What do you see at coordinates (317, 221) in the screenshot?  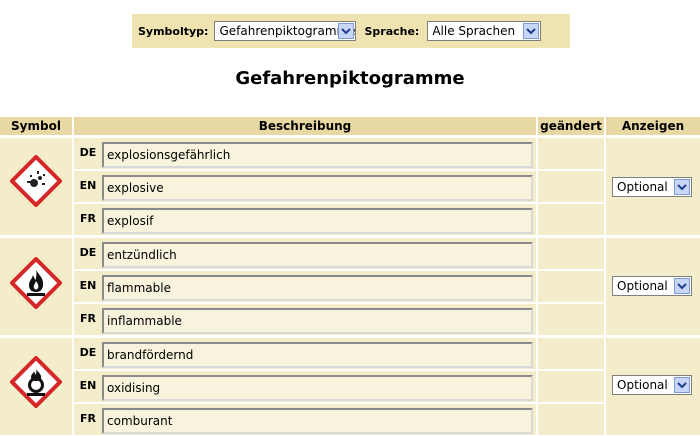 I see `description-fr-input: explosif` at bounding box center [317, 221].